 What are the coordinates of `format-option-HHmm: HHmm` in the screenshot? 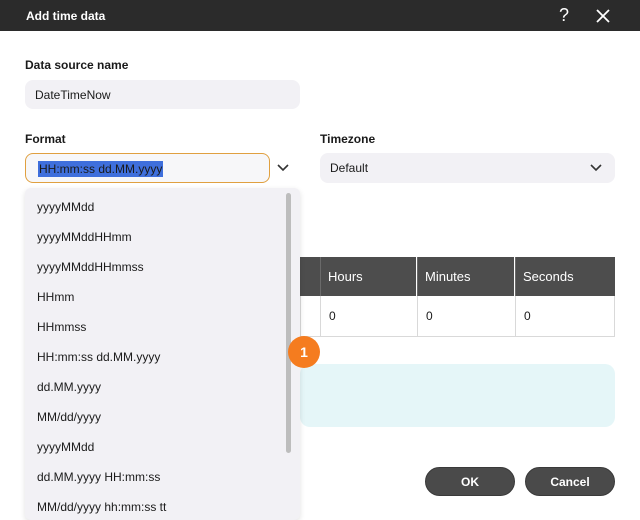 It's located at (55, 297).